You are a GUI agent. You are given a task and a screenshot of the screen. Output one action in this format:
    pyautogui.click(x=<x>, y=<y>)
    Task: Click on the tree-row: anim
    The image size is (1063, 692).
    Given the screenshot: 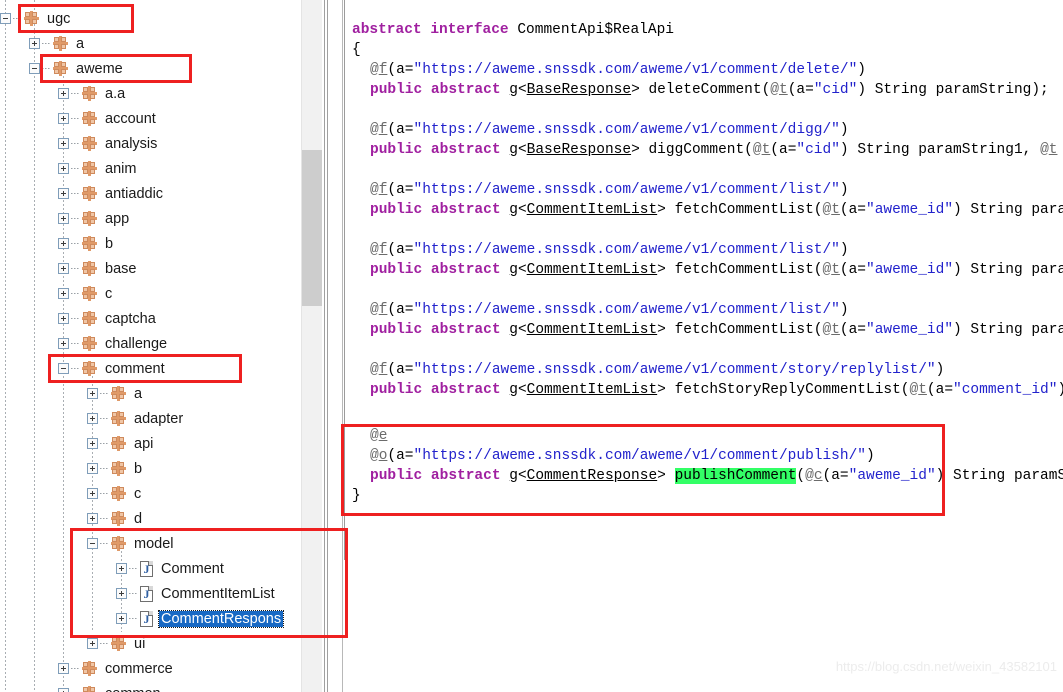 What is the action you would take?
    pyautogui.click(x=150, y=168)
    